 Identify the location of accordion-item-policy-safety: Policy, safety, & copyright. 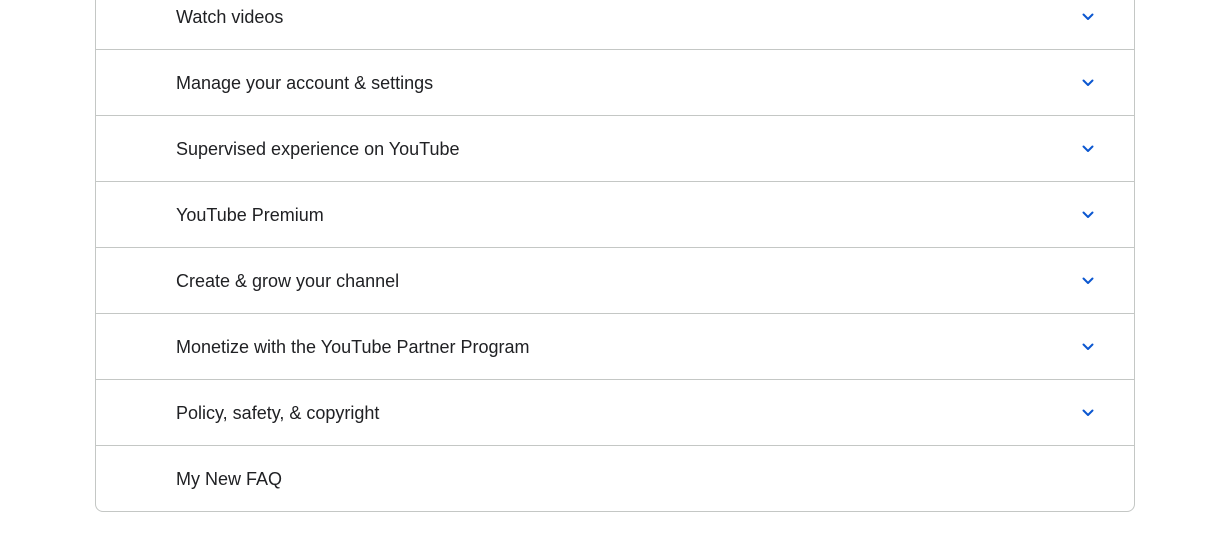
(615, 413).